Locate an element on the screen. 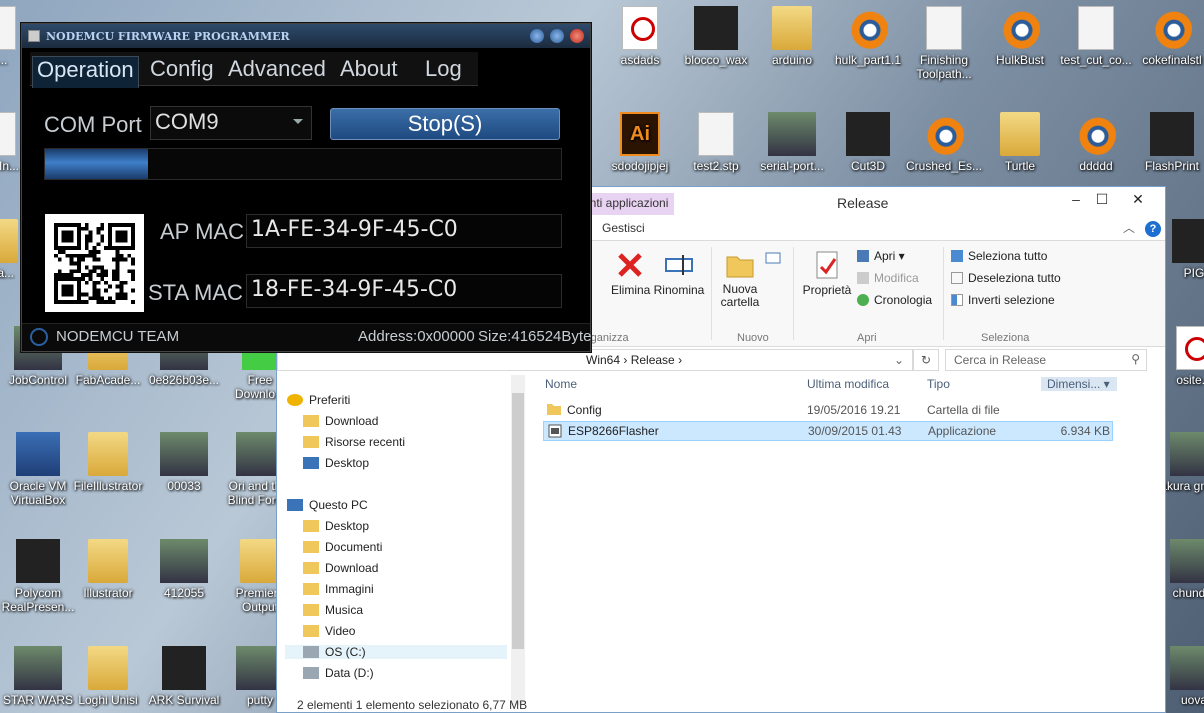 The height and width of the screenshot is (713, 1204). desktop-icon: ARK Survival is located at coordinates (184, 676).